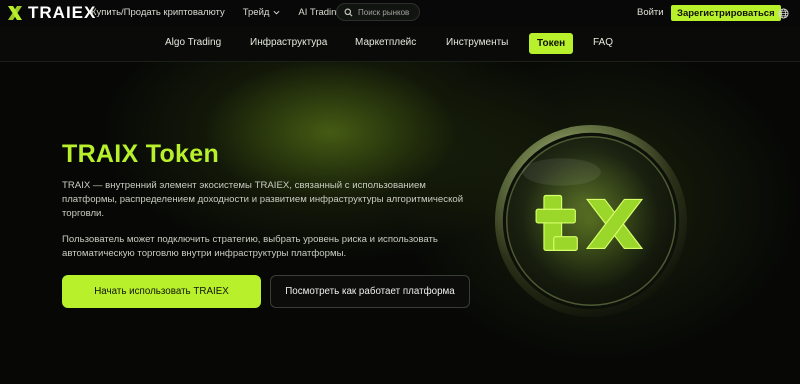 The image size is (800, 384). Describe the element at coordinates (348, 12) in the screenshot. I see `search-icon` at that location.